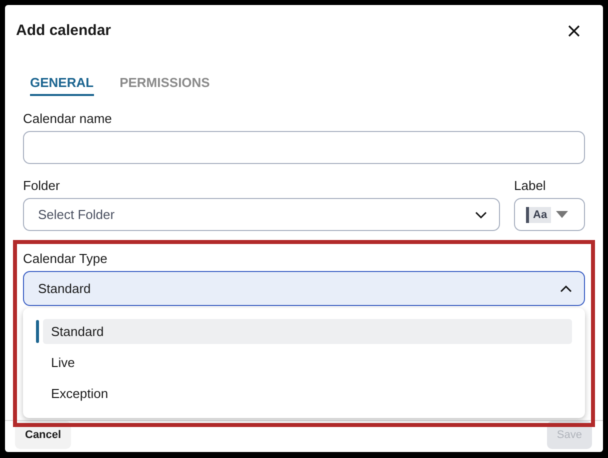 This screenshot has width=608, height=458. What do you see at coordinates (574, 30) in the screenshot?
I see `close-icon` at bounding box center [574, 30].